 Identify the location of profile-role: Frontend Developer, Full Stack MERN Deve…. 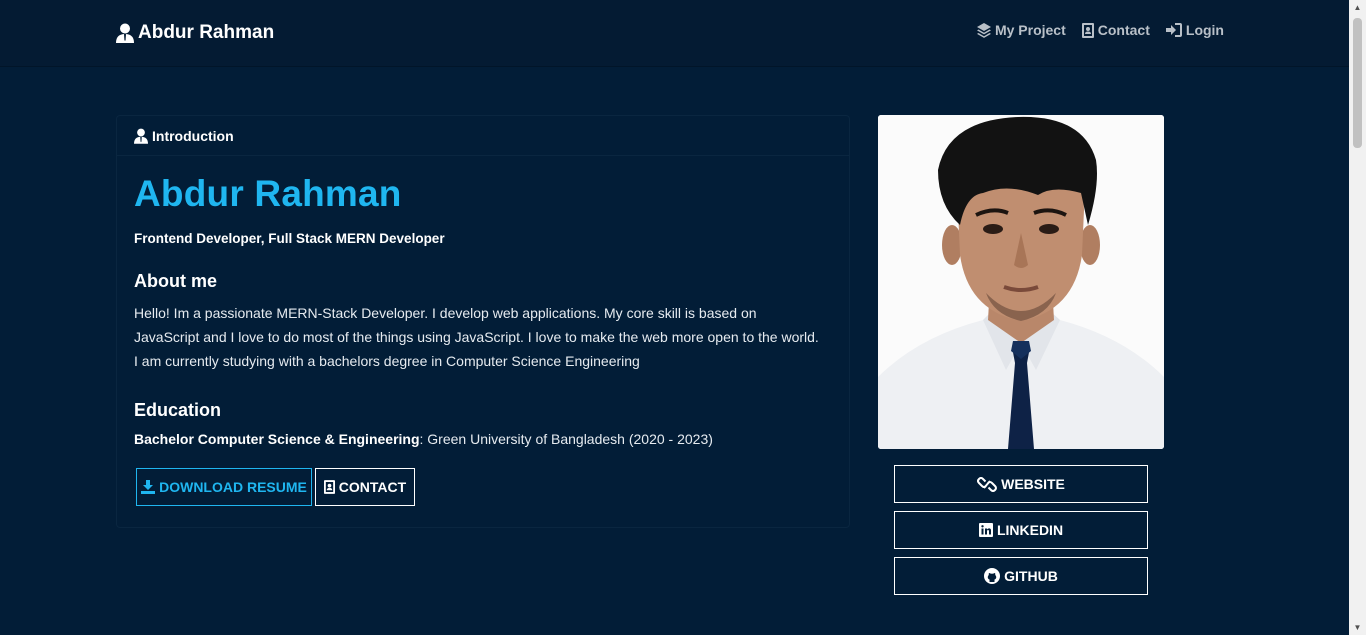
(289, 238).